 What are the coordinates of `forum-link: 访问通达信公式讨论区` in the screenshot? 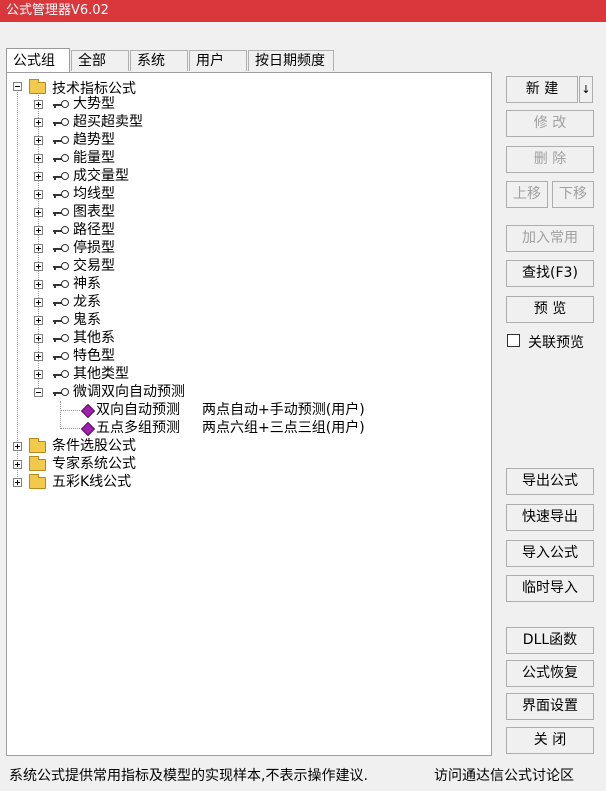 It's located at (504, 775).